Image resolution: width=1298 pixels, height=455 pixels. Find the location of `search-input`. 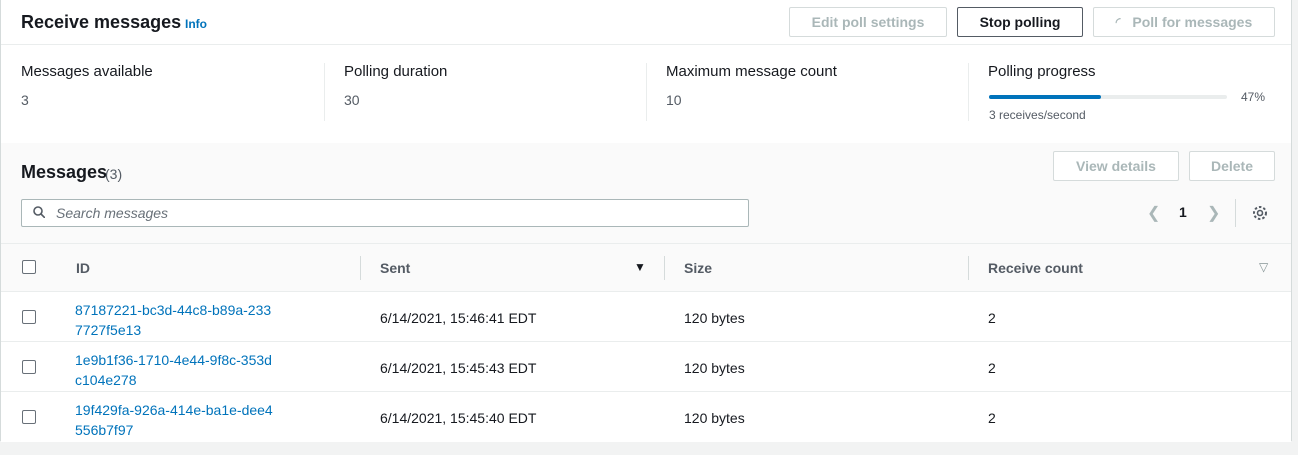

search-input is located at coordinates (396, 213).